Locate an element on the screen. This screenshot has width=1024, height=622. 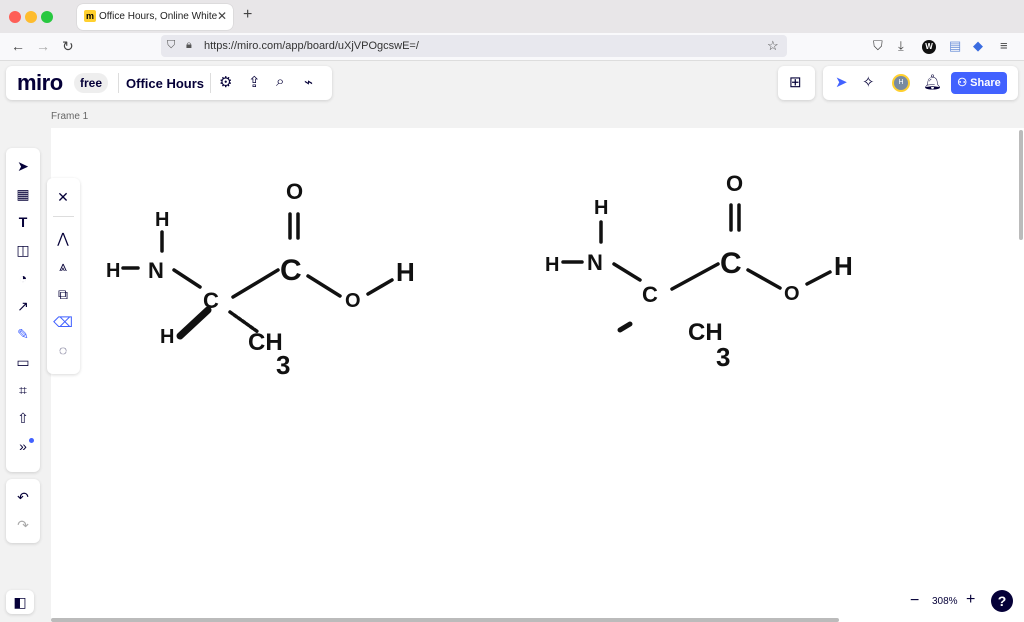
atom-right-H-top: H is located at coordinates (601, 208).